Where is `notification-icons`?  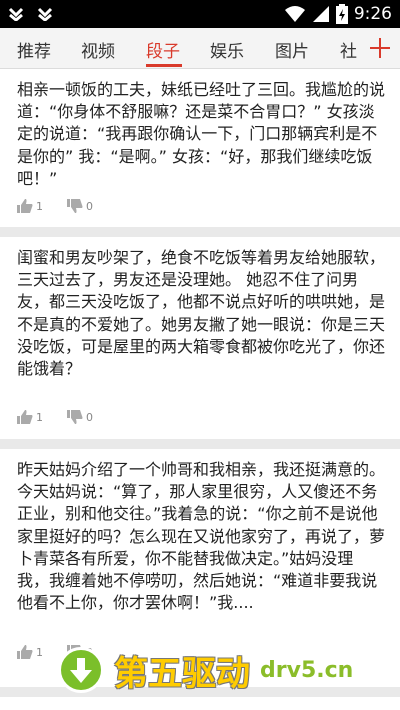 notification-icons is located at coordinates (34, 15).